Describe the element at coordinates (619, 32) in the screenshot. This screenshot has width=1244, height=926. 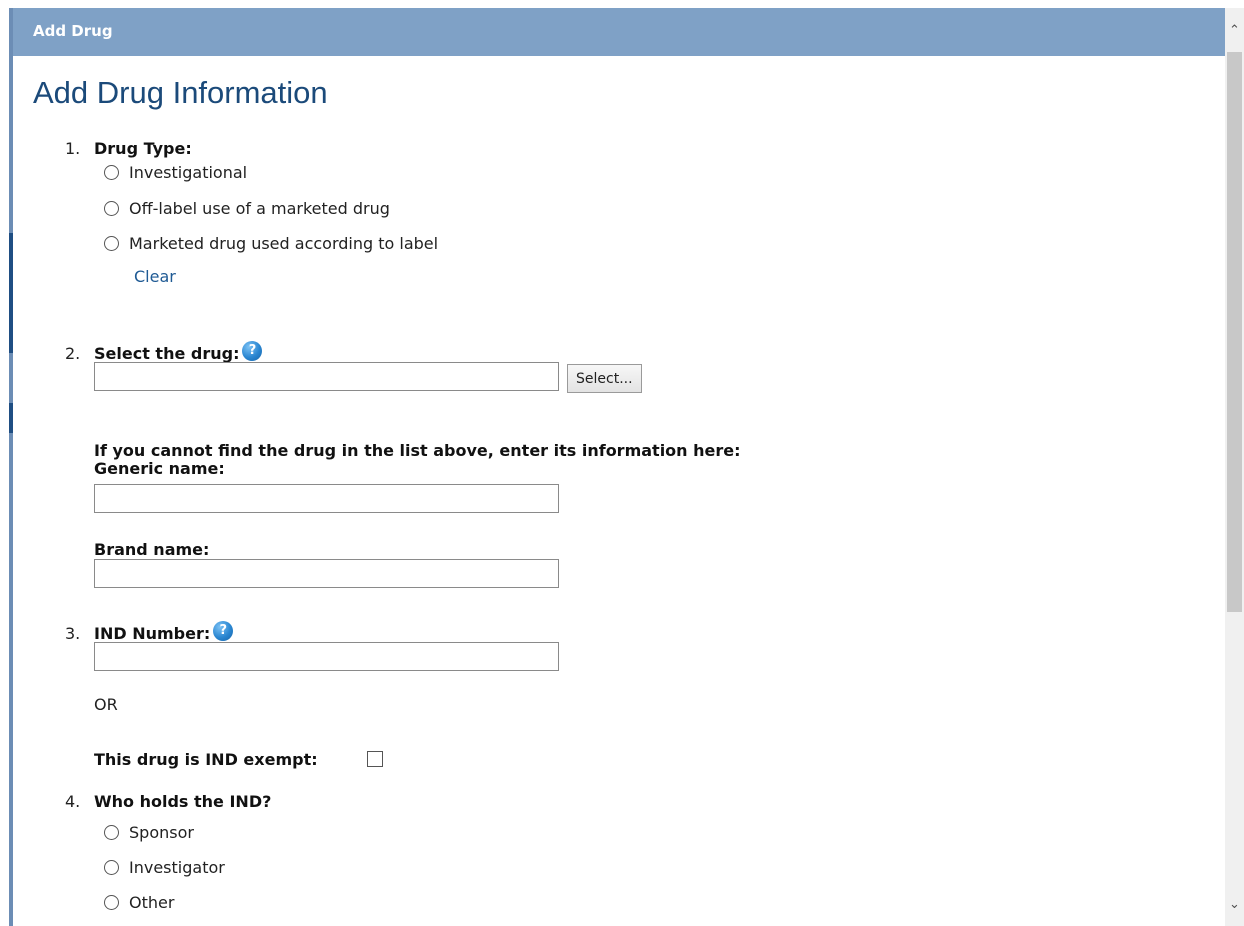
I see `title-bar: Add Drug` at that location.